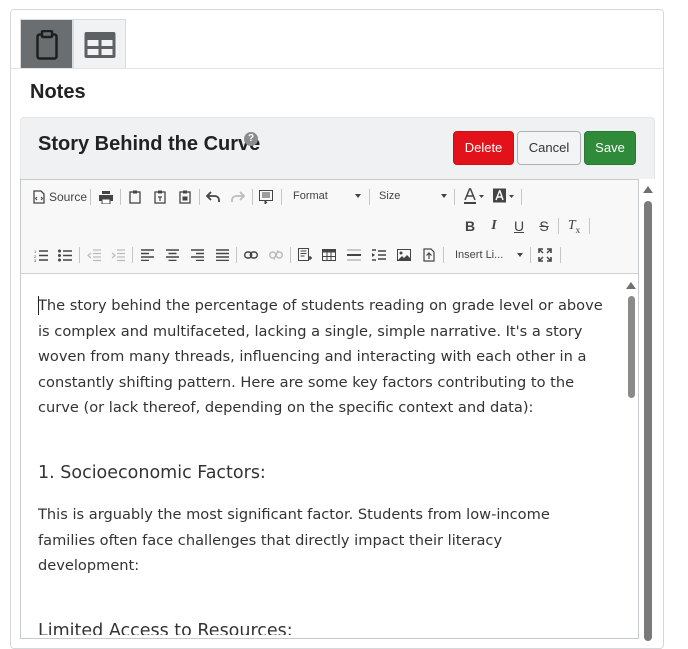 The height and width of the screenshot is (649, 688). I want to click on cancel-button: Cancel, so click(549, 148).